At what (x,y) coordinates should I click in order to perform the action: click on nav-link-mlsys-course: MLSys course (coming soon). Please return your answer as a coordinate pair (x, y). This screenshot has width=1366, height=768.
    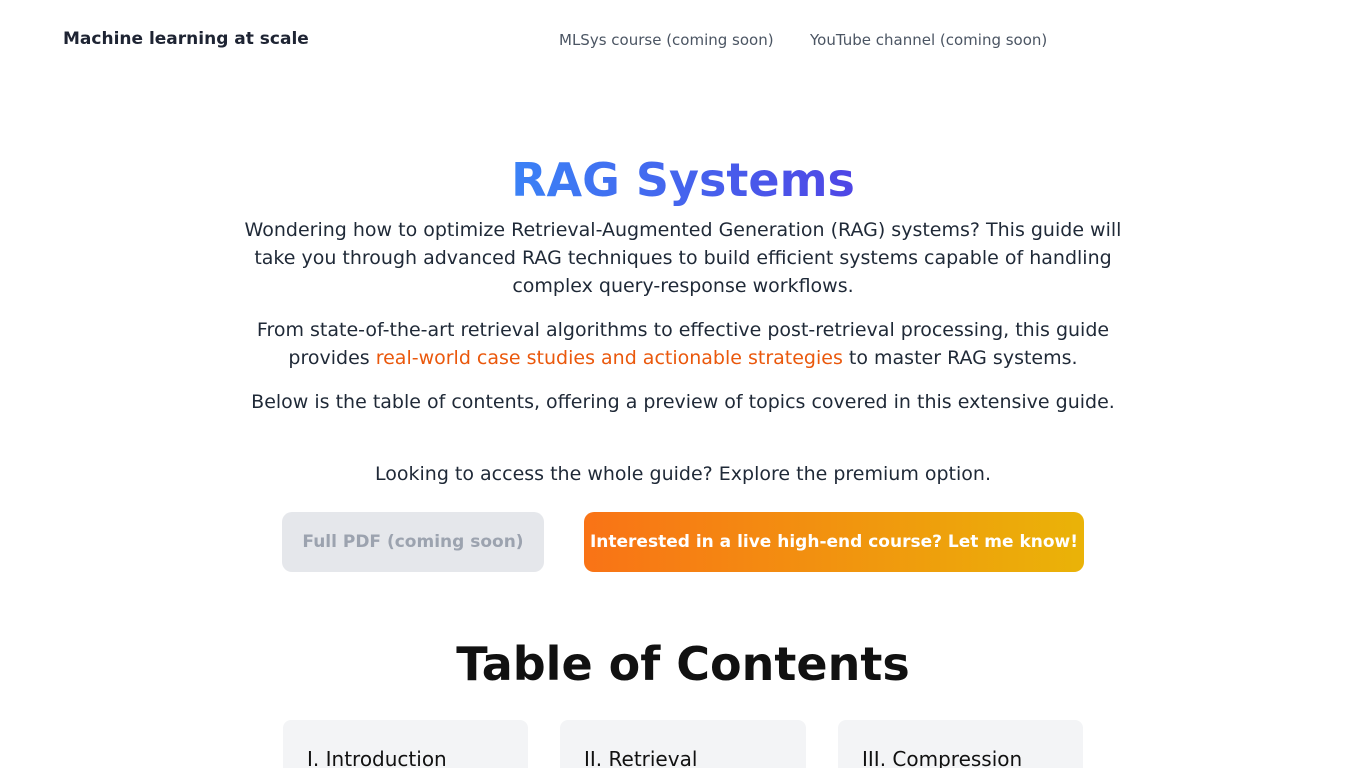
    Looking at the image, I should click on (666, 40).